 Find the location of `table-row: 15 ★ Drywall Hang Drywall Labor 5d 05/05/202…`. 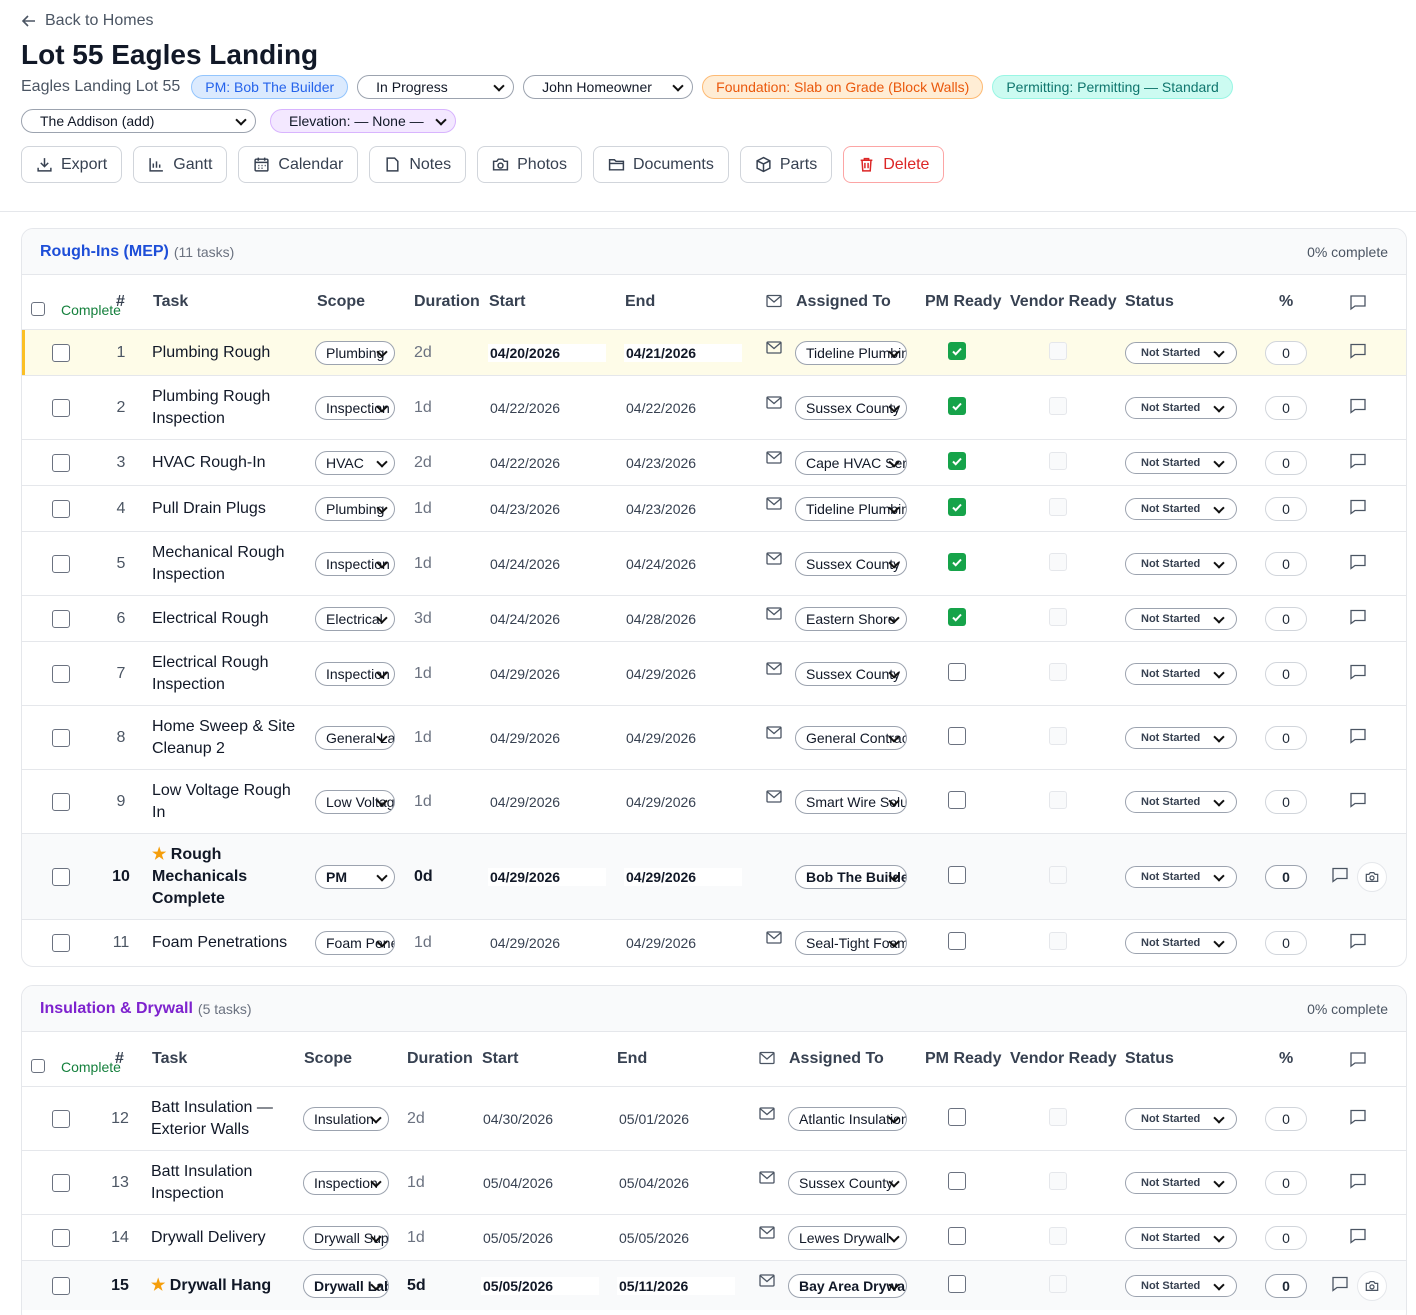

table-row: 15 ★ Drywall Hang Drywall Labor 5d 05/05/202… is located at coordinates (714, 1285).